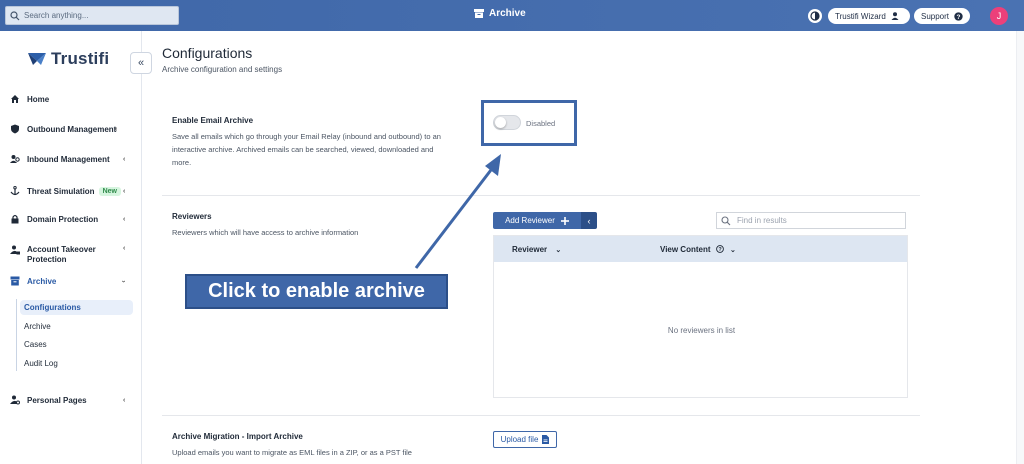 Image resolution: width=1024 pixels, height=464 pixels. I want to click on sidebar-item-label: Threat Simulation, so click(61, 191).